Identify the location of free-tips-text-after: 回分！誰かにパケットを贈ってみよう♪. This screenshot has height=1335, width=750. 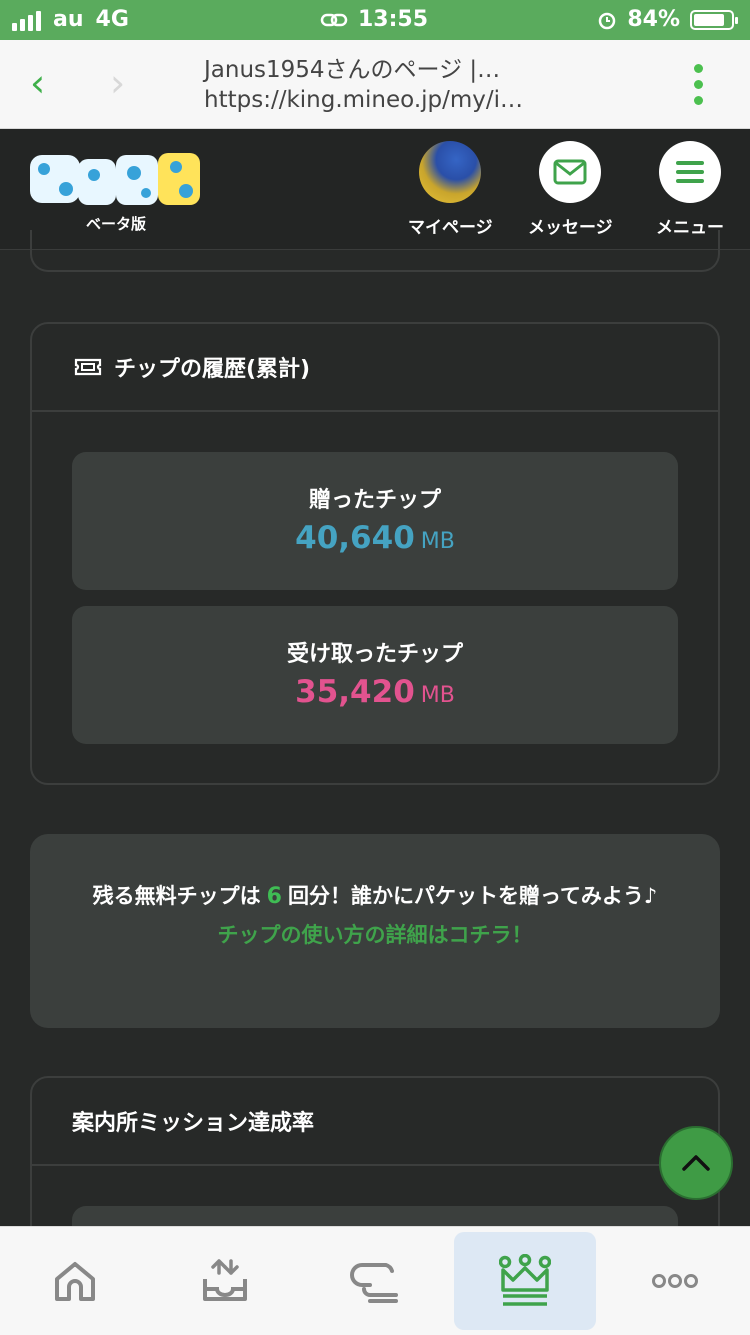
(472, 896).